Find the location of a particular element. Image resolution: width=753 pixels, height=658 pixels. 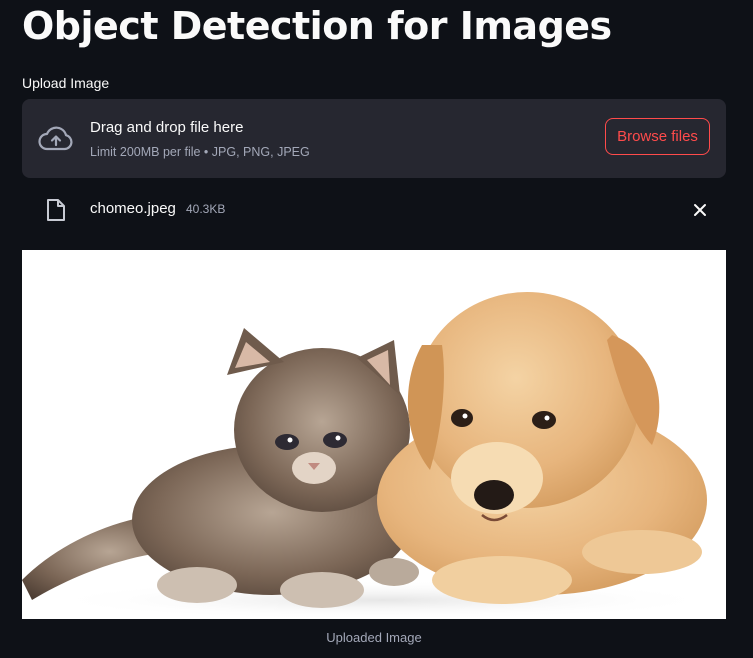

uploaded-file-row: chomeo.jpeg 40.3KB is located at coordinates (374, 210).